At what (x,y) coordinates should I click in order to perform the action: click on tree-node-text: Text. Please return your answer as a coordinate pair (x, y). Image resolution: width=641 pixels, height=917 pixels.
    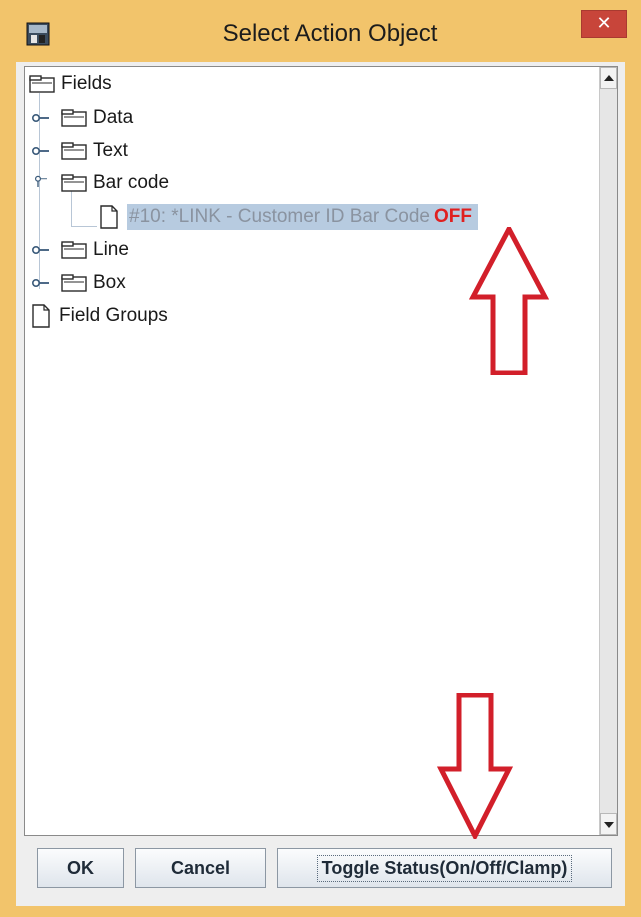
    Looking at the image, I should click on (94, 151).